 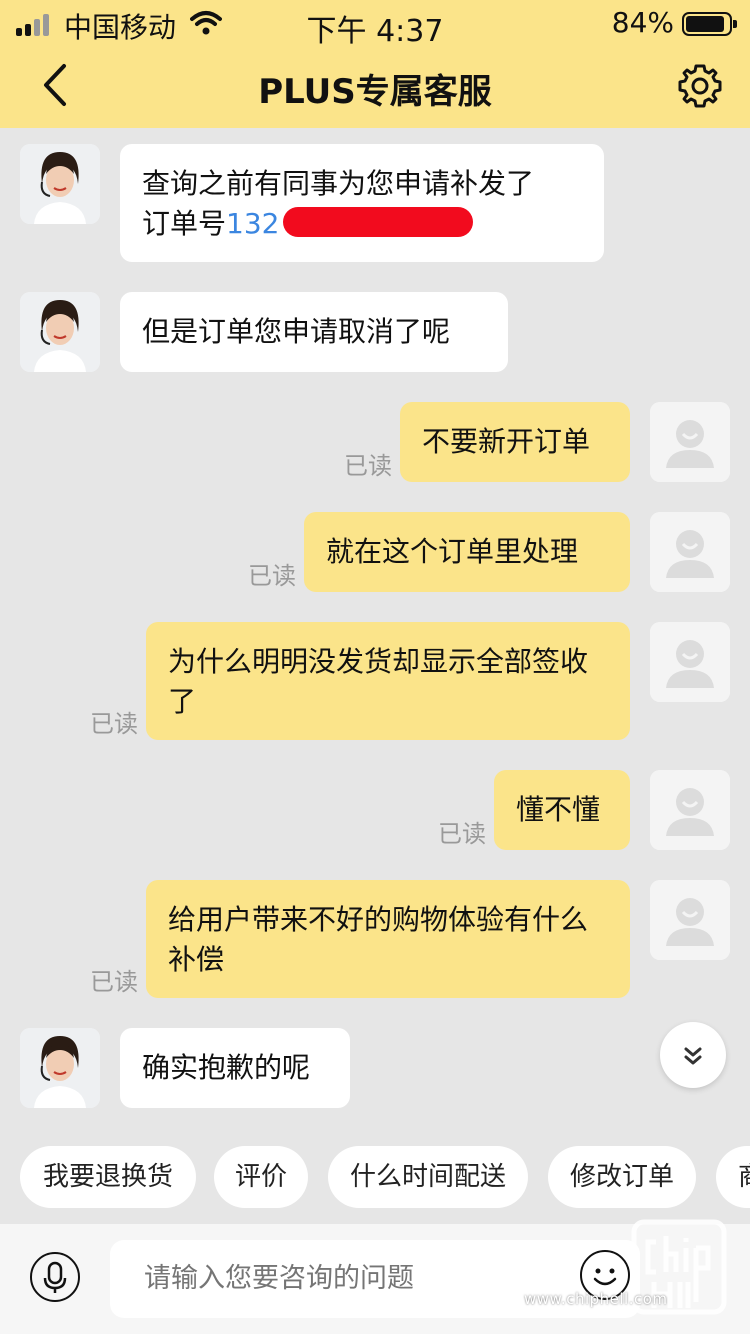 I want to click on quick-reply-return-exchange: 我要退换货, so click(x=108, y=1177).